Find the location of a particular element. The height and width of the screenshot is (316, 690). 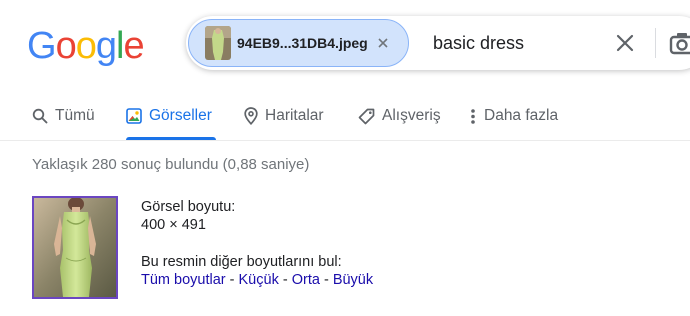

result-stats: Yaklaşık 280 sonuç bulundu (0,88 saniye) is located at coordinates (171, 164).